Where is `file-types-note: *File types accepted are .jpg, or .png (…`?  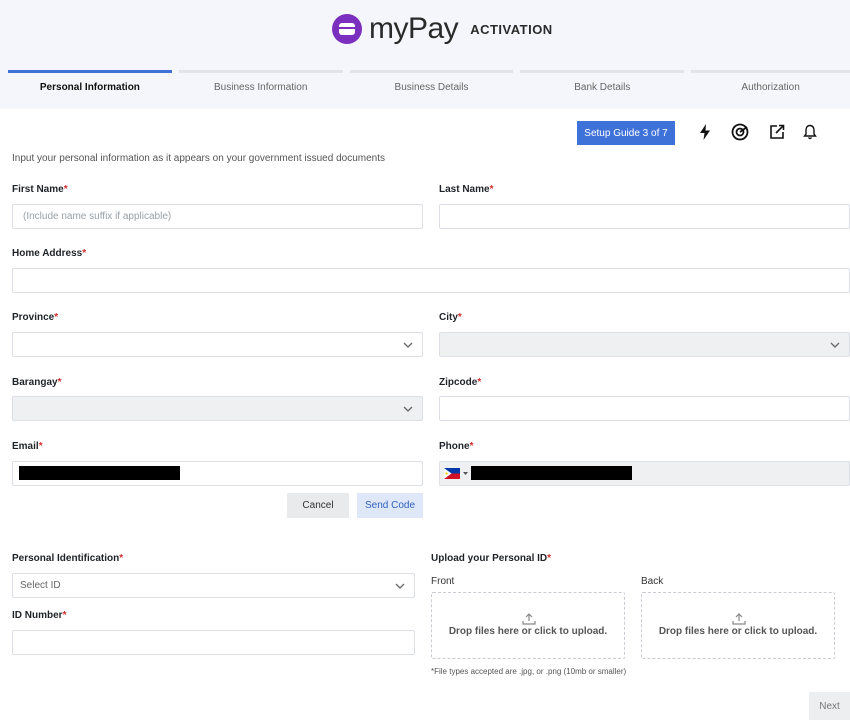
file-types-note: *File types accepted are .jpg, or .png (… is located at coordinates (529, 671).